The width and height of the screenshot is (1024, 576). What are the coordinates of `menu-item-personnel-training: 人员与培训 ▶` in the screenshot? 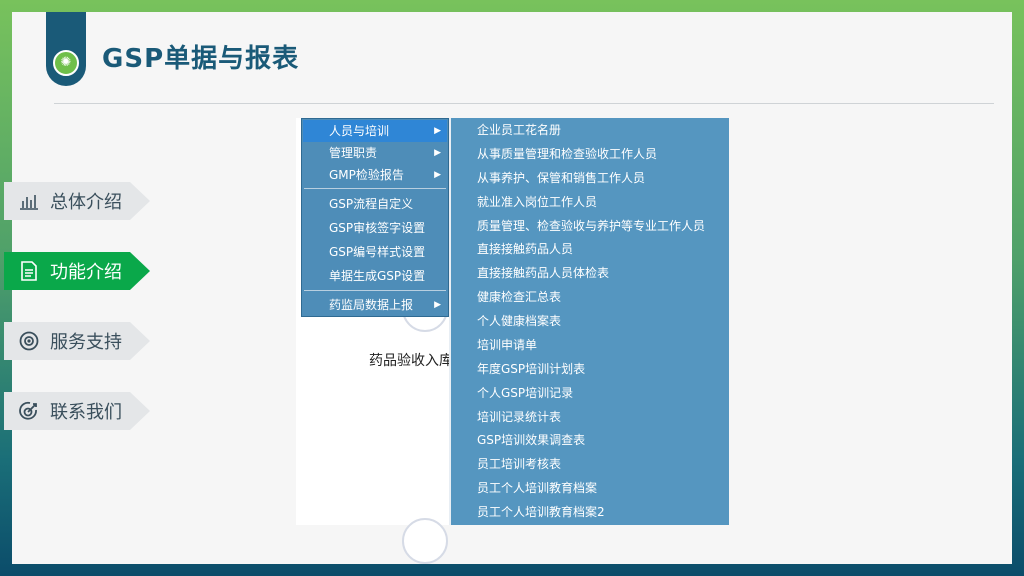 It's located at (375, 131).